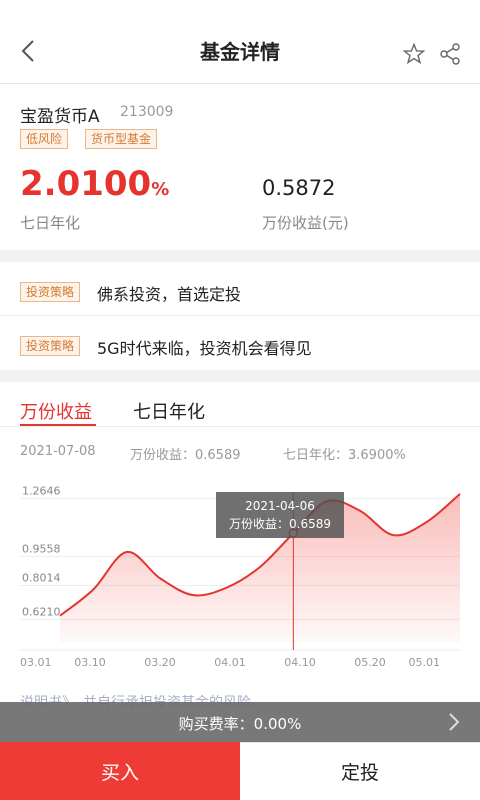 This screenshot has height=800, width=480. Describe the element at coordinates (305, 223) in the screenshot. I see `per-10k-income-label: 万份收益(元)` at that location.